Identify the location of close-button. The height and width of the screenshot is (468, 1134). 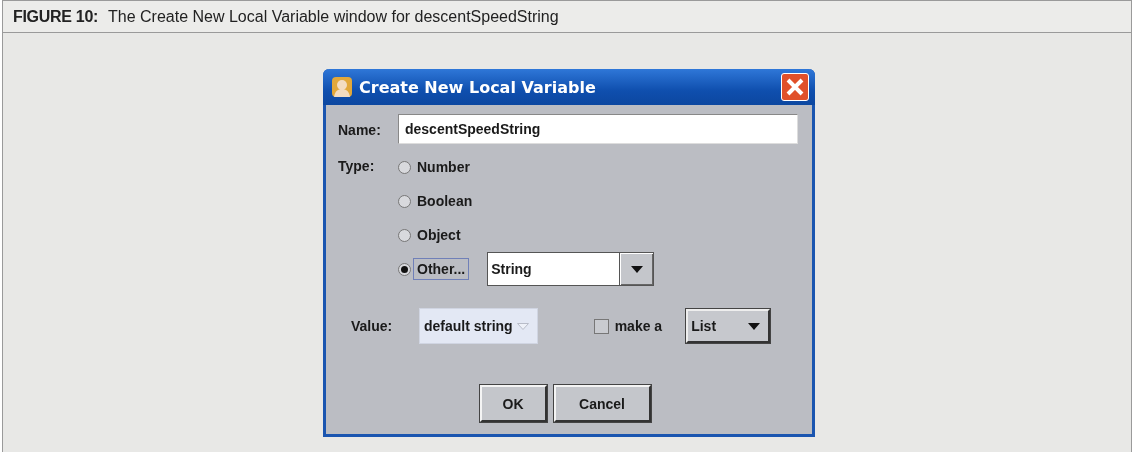
(795, 87).